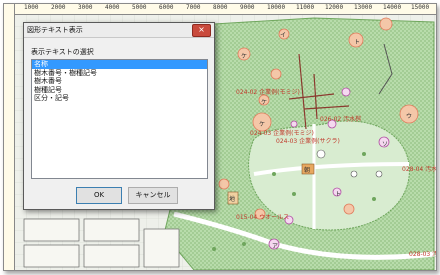 This screenshot has height=275, width=440. I want to click on tree-glyph: イ, so click(283, 35).